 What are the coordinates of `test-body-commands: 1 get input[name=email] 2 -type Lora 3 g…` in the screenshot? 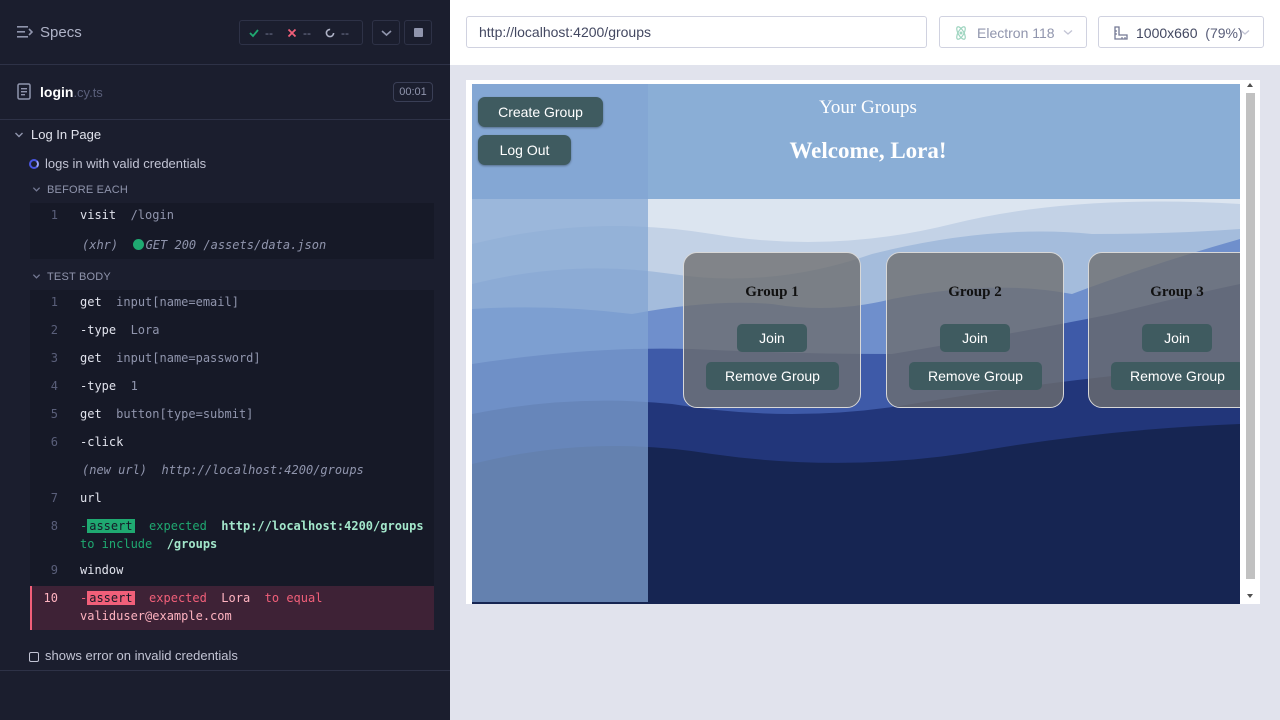 It's located at (232, 438).